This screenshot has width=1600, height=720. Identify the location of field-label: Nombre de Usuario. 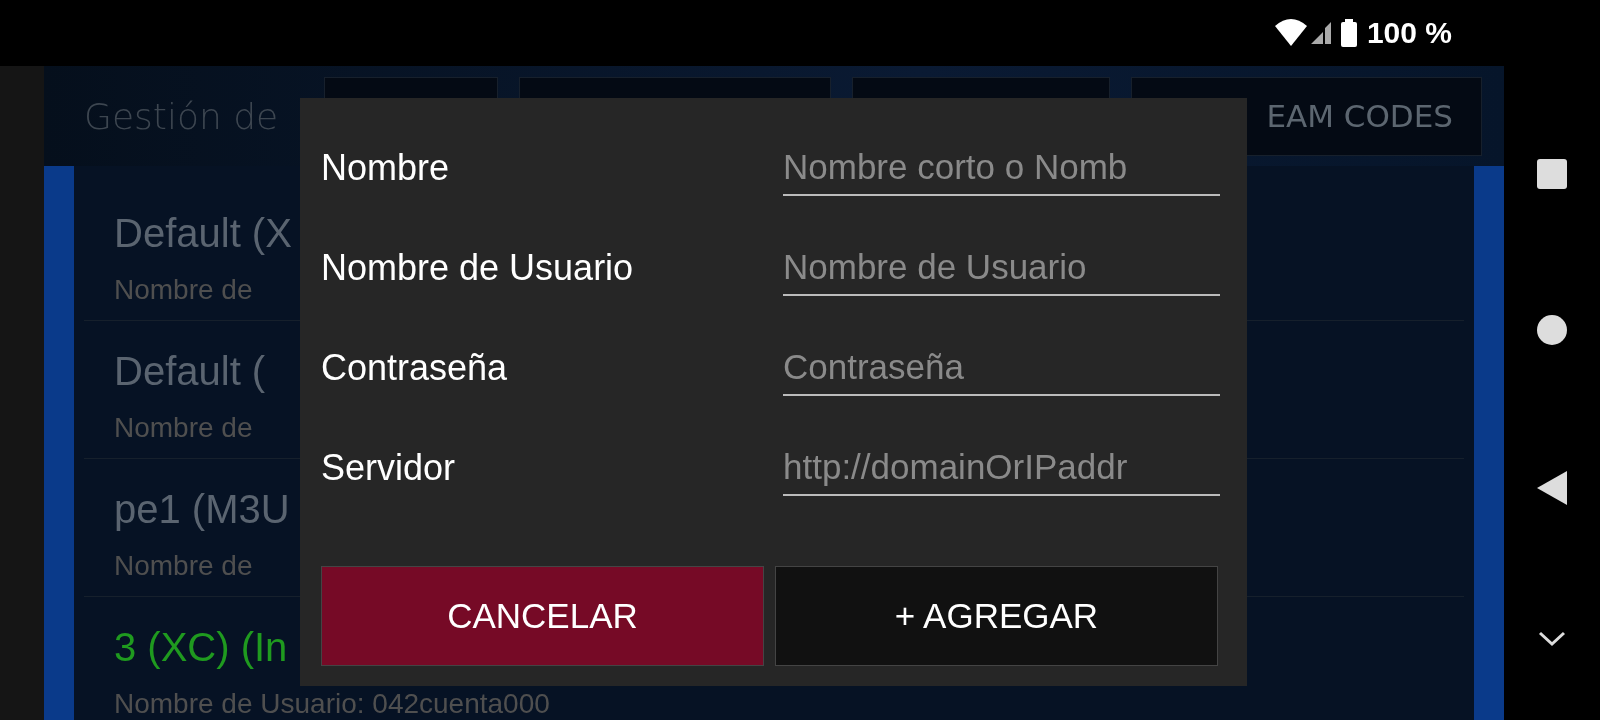
(477, 268).